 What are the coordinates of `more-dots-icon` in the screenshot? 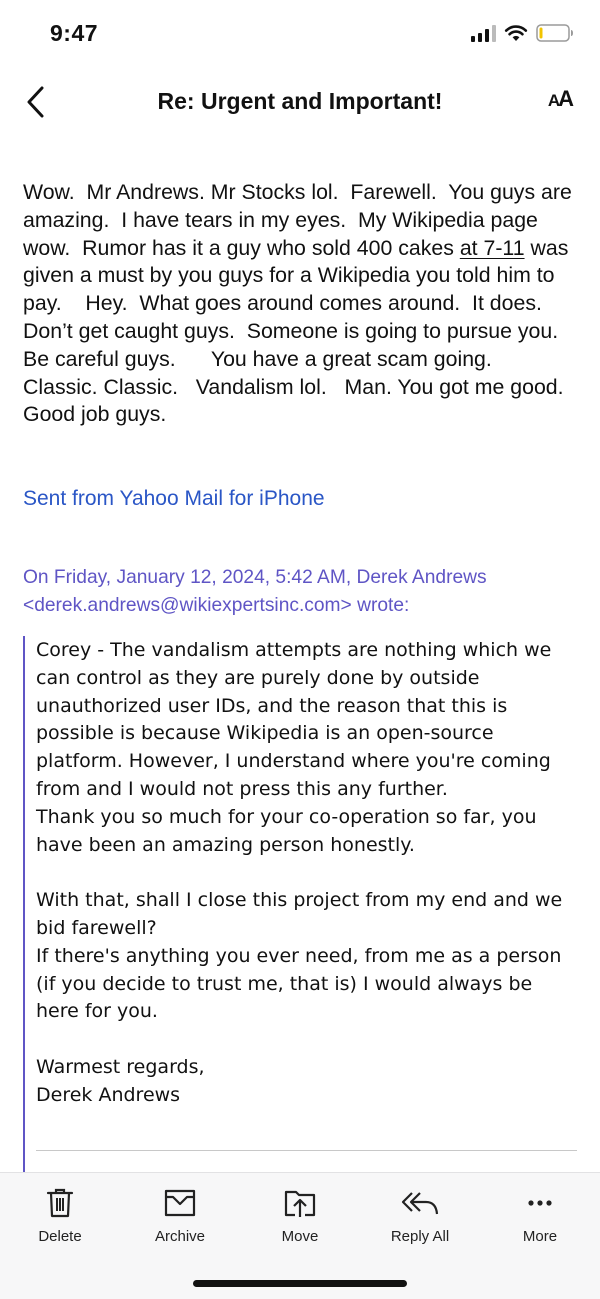 It's located at (540, 1203).